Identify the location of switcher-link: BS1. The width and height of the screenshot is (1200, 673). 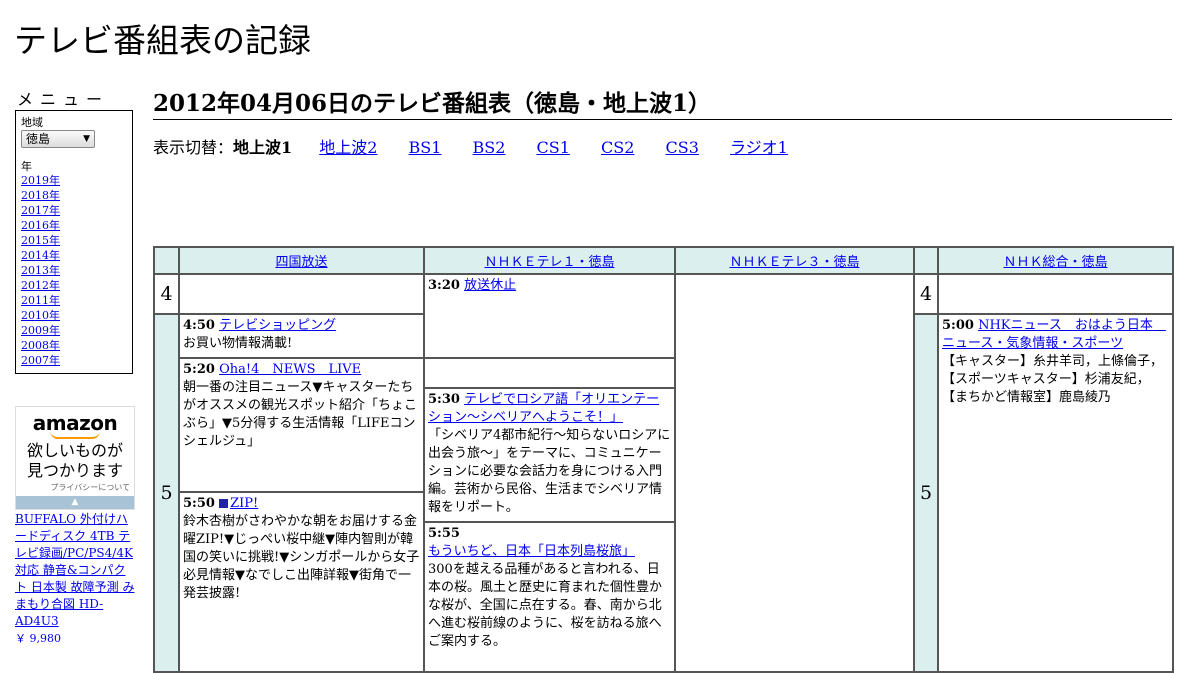
(425, 147).